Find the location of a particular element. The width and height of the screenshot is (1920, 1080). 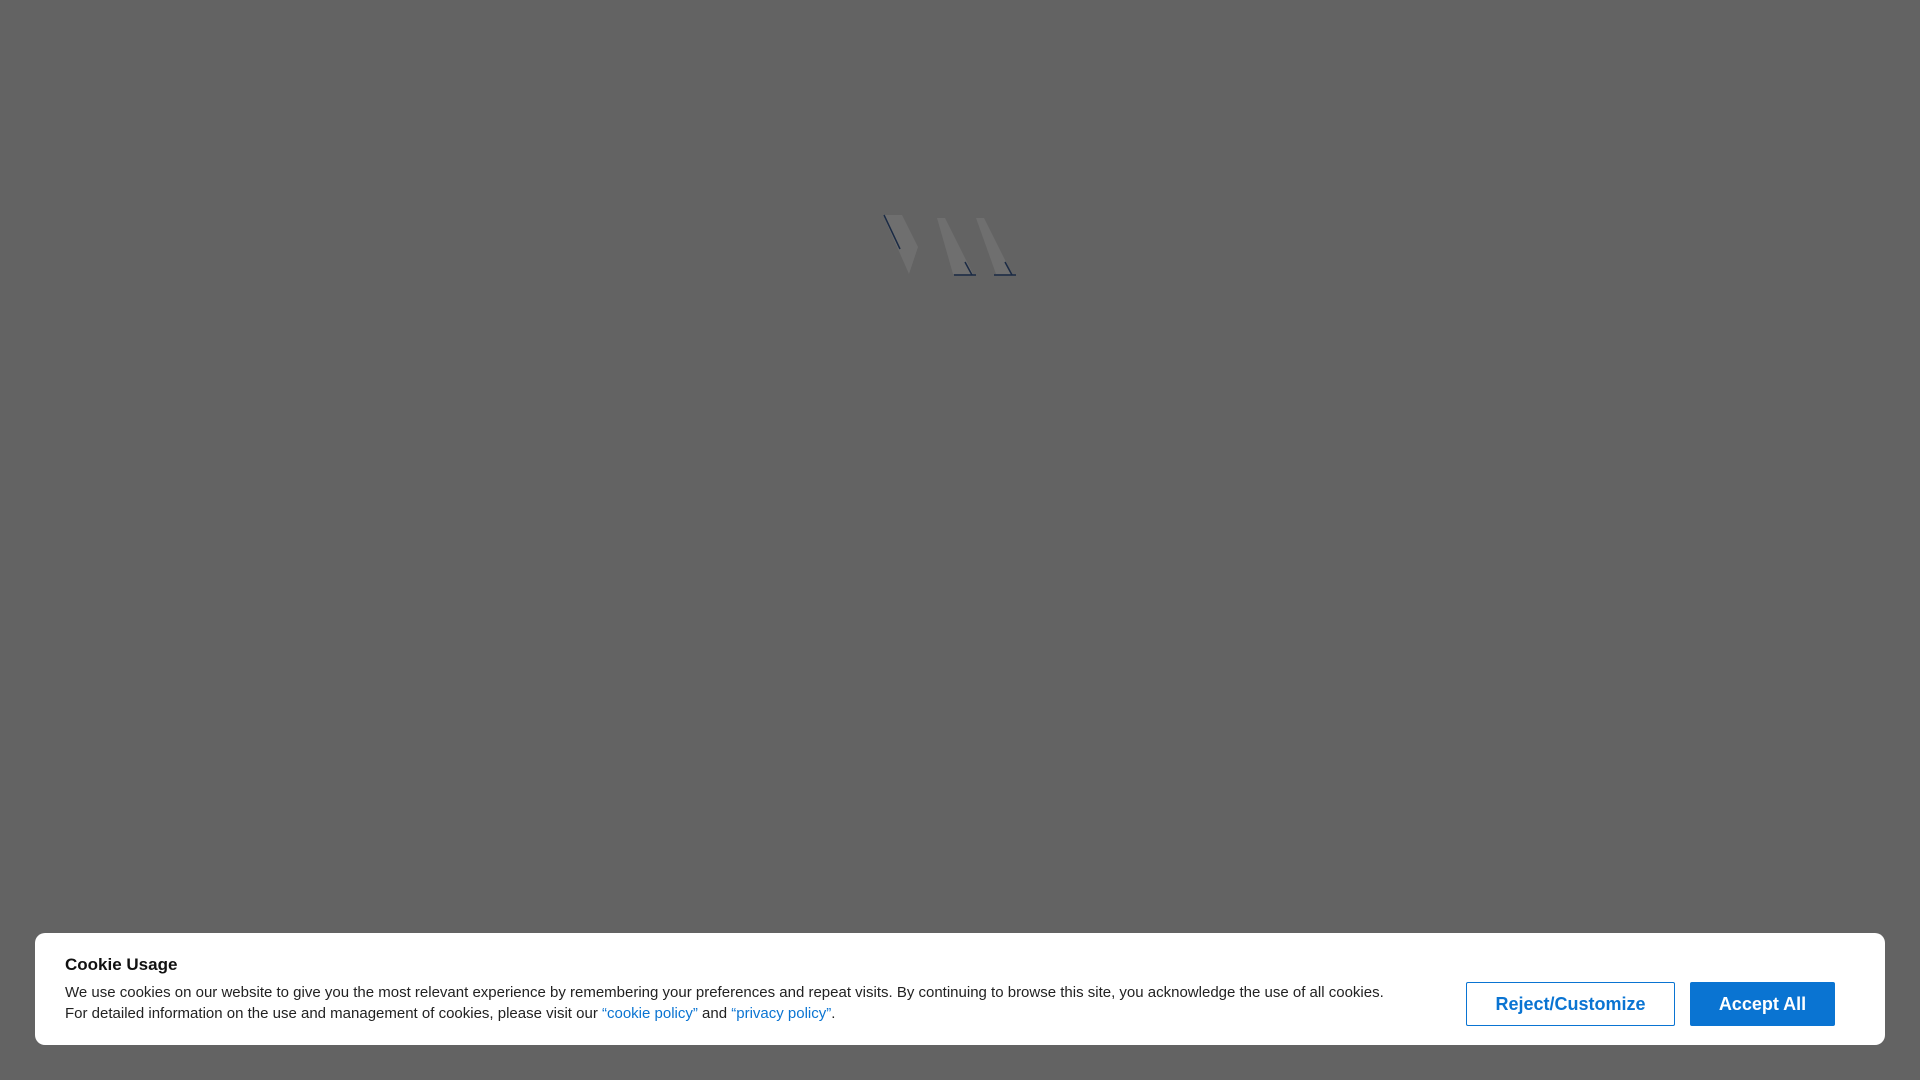

cookie-text-and: and is located at coordinates (714, 1013).